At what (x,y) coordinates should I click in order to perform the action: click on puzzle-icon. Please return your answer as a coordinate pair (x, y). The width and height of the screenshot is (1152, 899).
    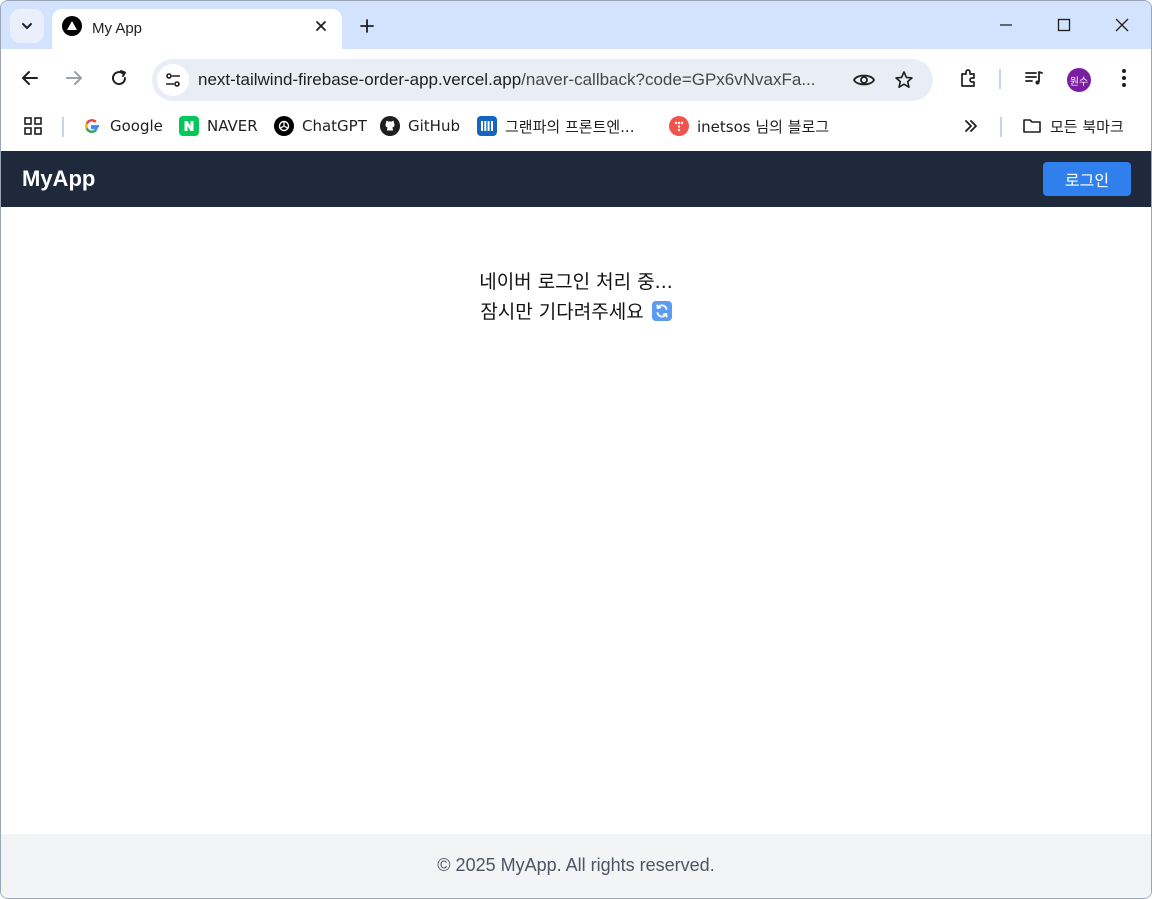
    Looking at the image, I should click on (968, 78).